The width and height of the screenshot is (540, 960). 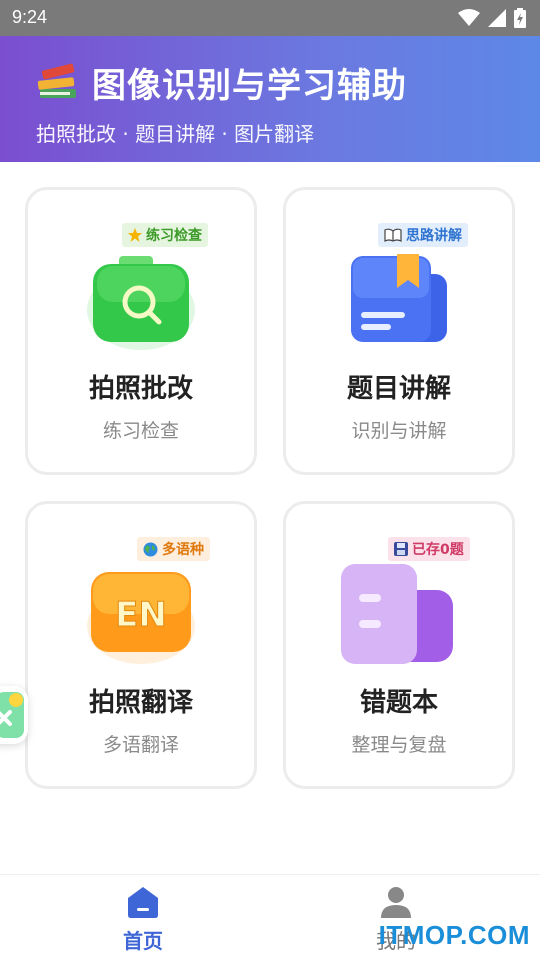 I want to click on badge-label: 练习检查, so click(x=174, y=236).